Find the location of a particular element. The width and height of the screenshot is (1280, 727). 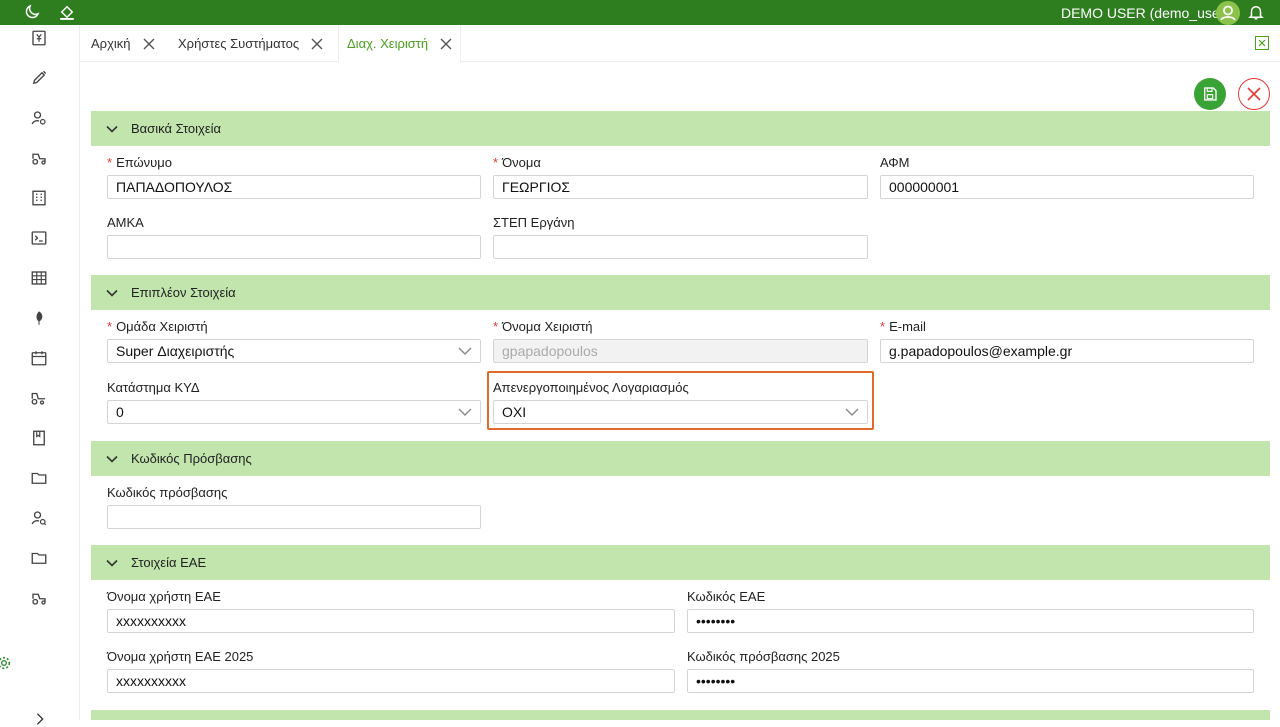

surname-label: * Επώνυμο is located at coordinates (139, 162).